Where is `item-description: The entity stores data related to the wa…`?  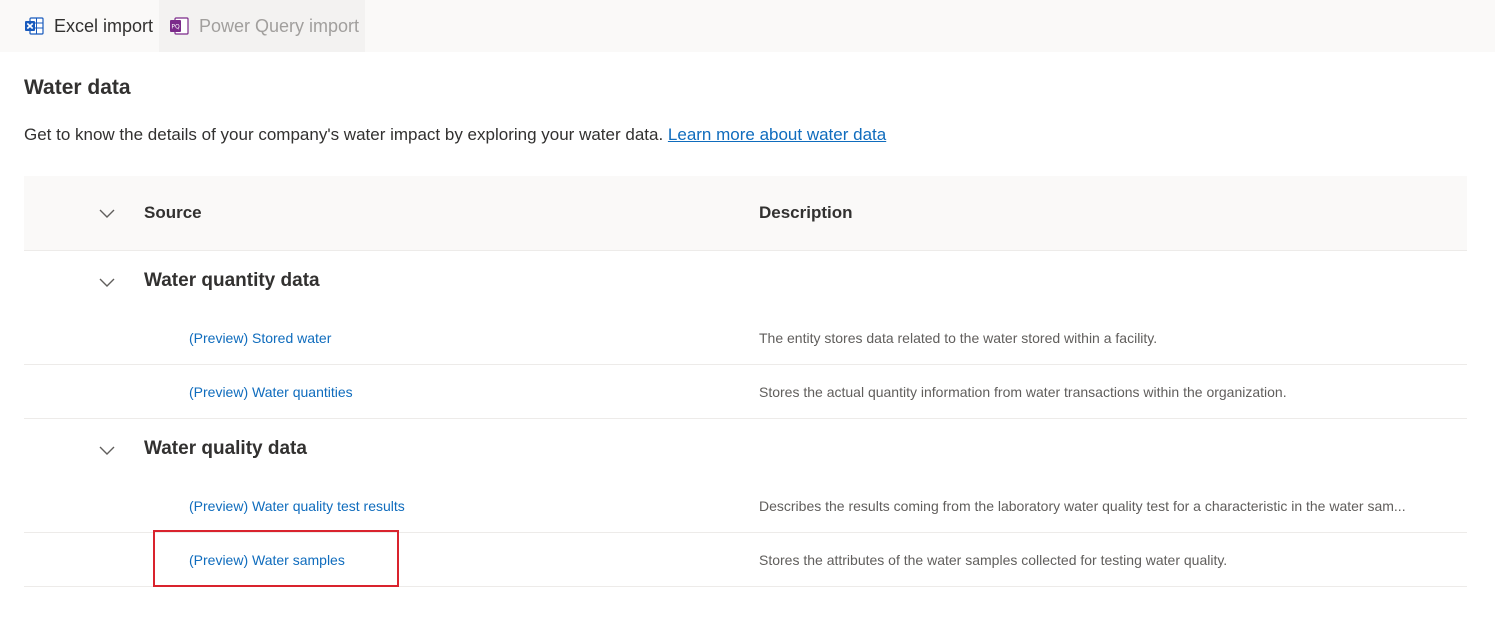
item-description: The entity stores data related to the wa… is located at coordinates (958, 337).